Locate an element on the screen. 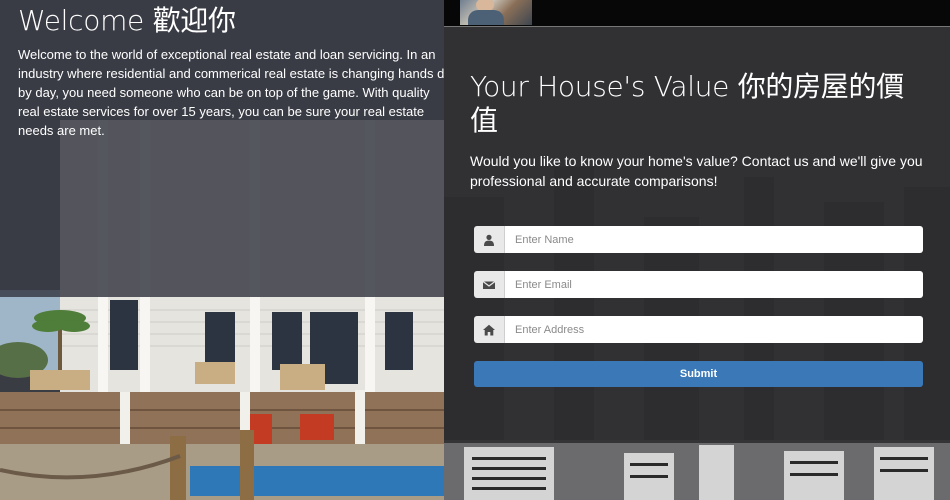 The image size is (950, 500). name-input-group is located at coordinates (698, 239).